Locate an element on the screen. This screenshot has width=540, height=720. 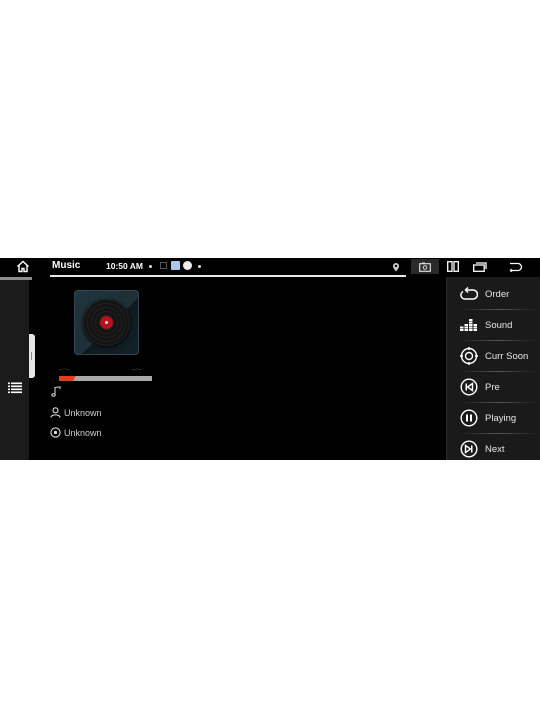
album-art is located at coordinates (106, 322).